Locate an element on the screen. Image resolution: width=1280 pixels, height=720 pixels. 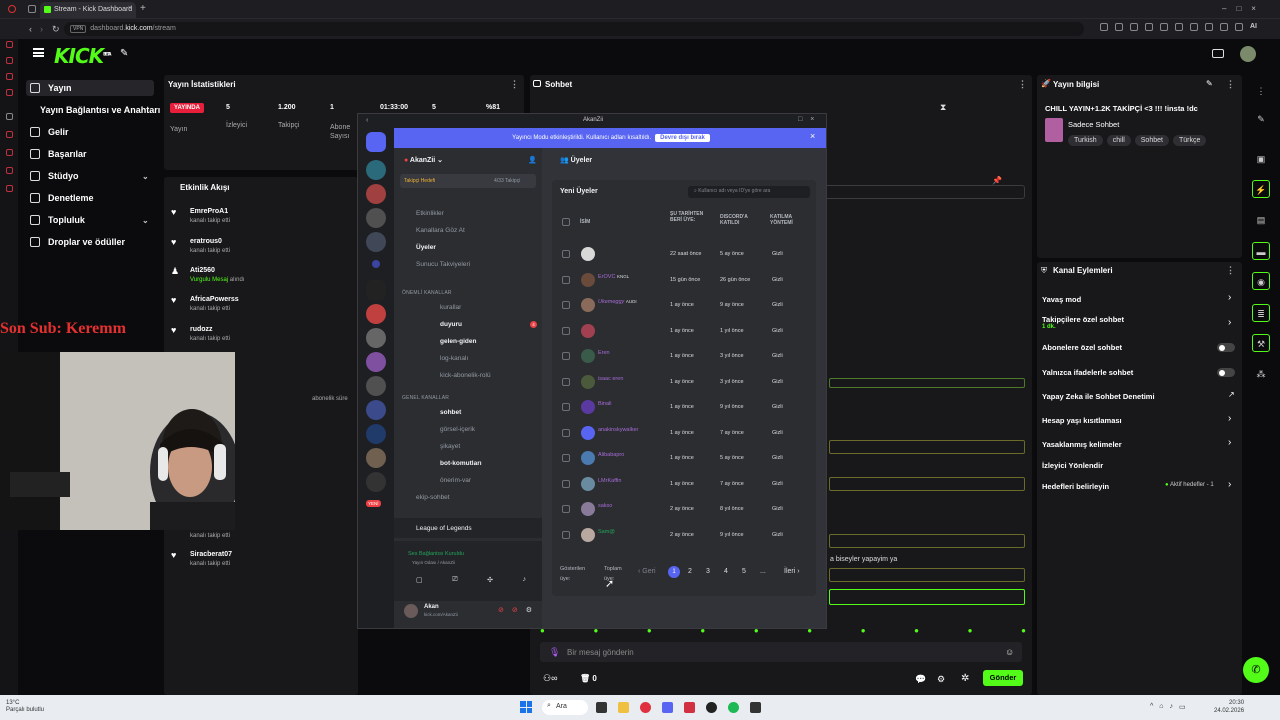
forward-icon: › is located at coordinates (41, 29).